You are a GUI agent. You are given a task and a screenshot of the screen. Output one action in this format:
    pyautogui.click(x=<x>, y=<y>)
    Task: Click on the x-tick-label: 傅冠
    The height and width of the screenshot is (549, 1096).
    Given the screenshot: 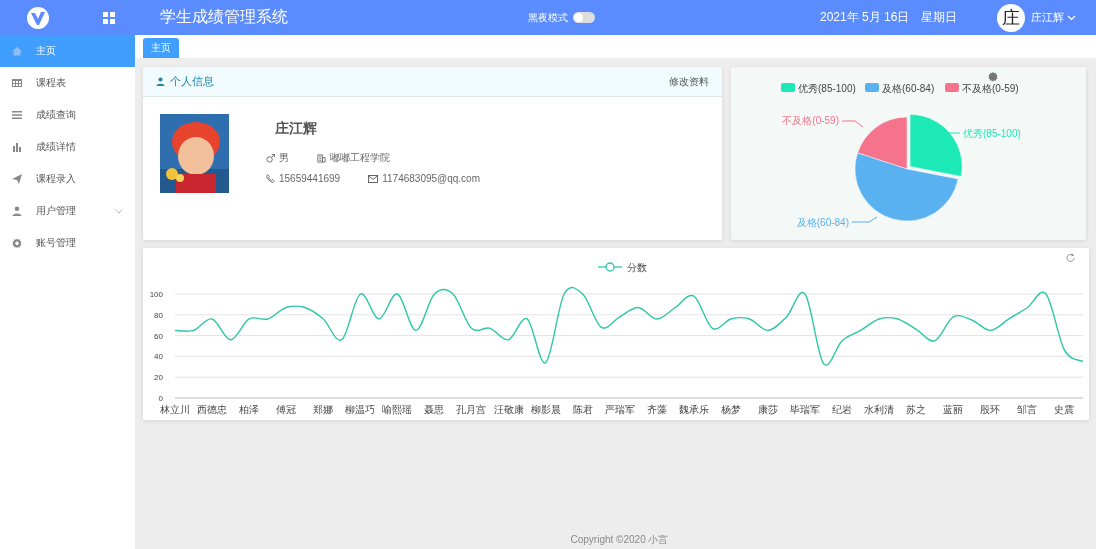 What is the action you would take?
    pyautogui.click(x=286, y=409)
    